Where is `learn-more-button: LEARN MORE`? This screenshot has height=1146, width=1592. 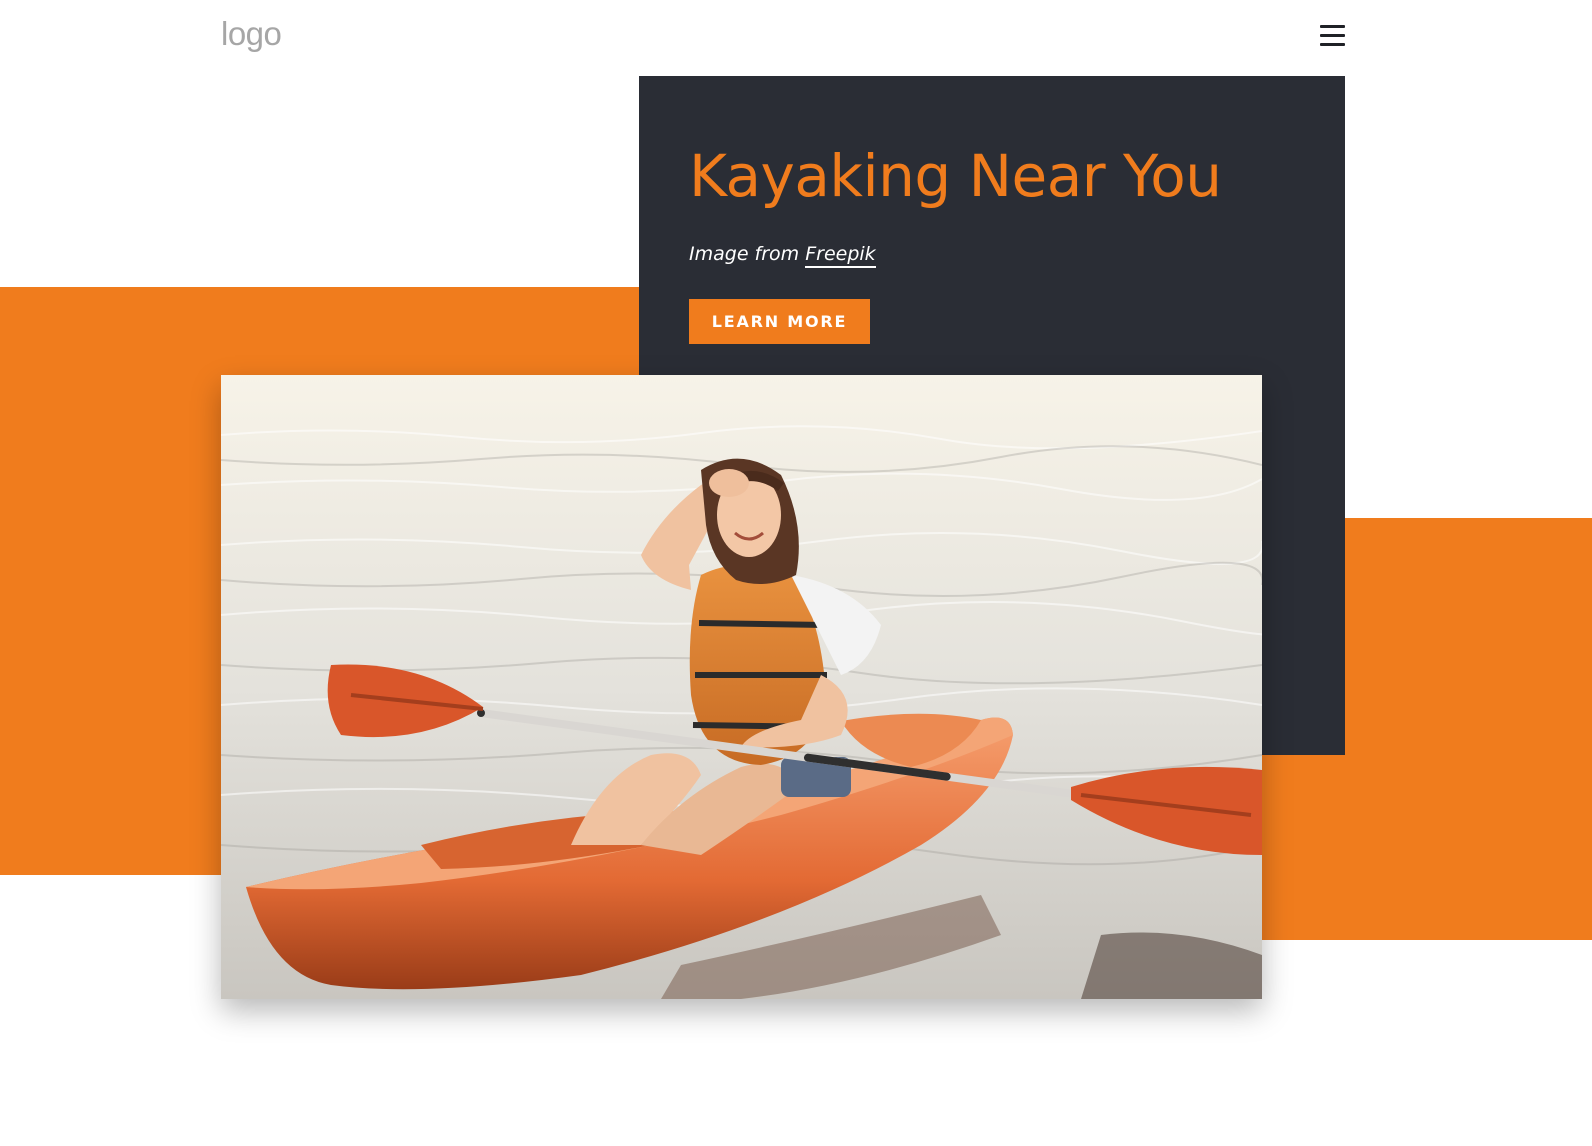 learn-more-button: LEARN MORE is located at coordinates (779, 321).